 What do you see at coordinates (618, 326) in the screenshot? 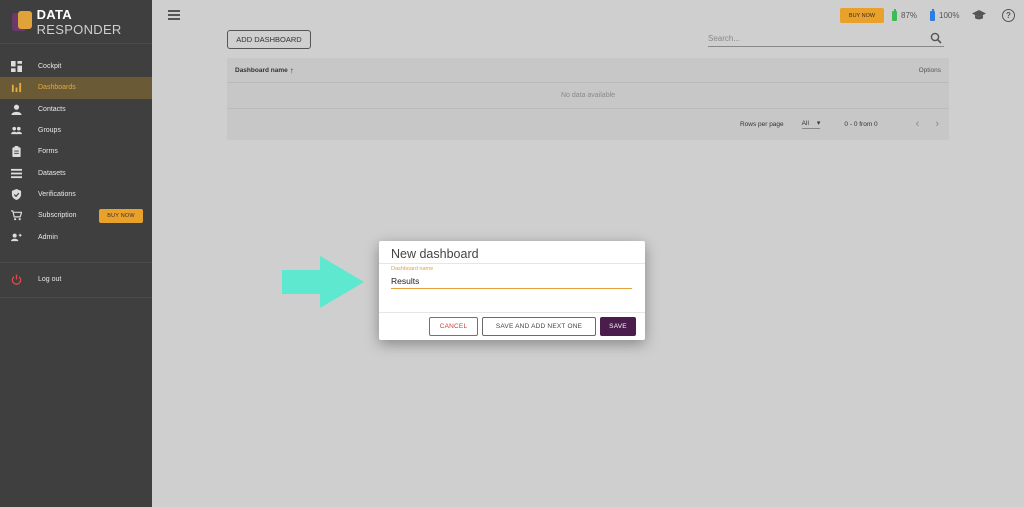
I see `save-button: SAVE` at bounding box center [618, 326].